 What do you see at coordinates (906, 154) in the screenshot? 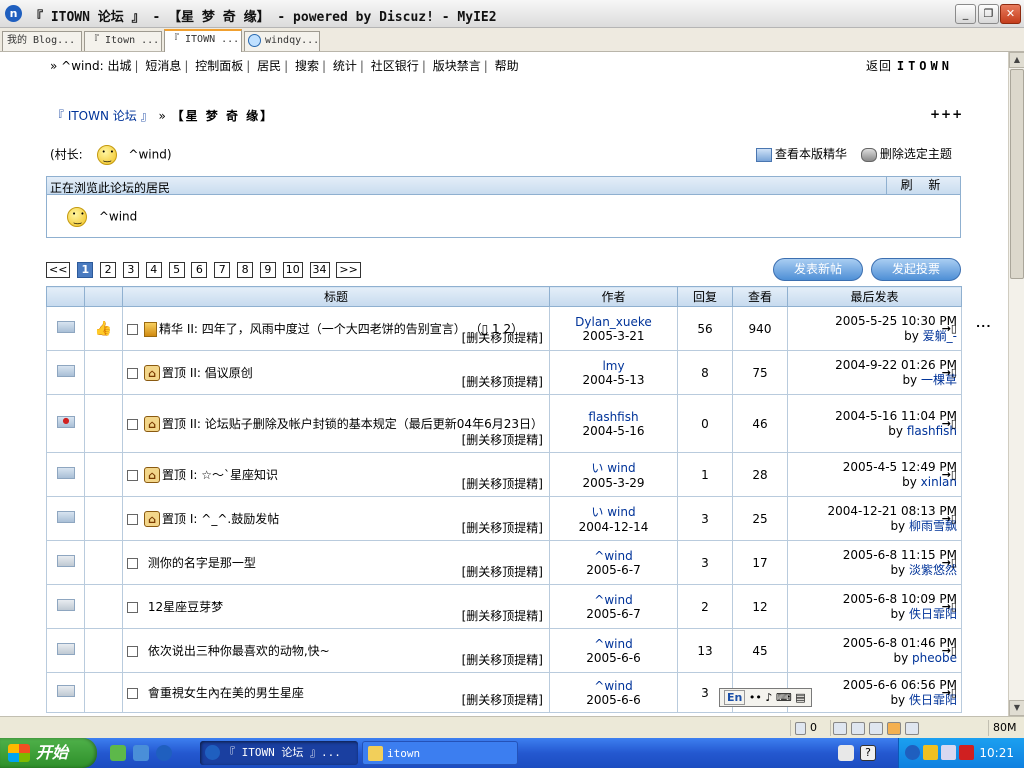
I see `delete-action: 删除选定主题` at bounding box center [906, 154].